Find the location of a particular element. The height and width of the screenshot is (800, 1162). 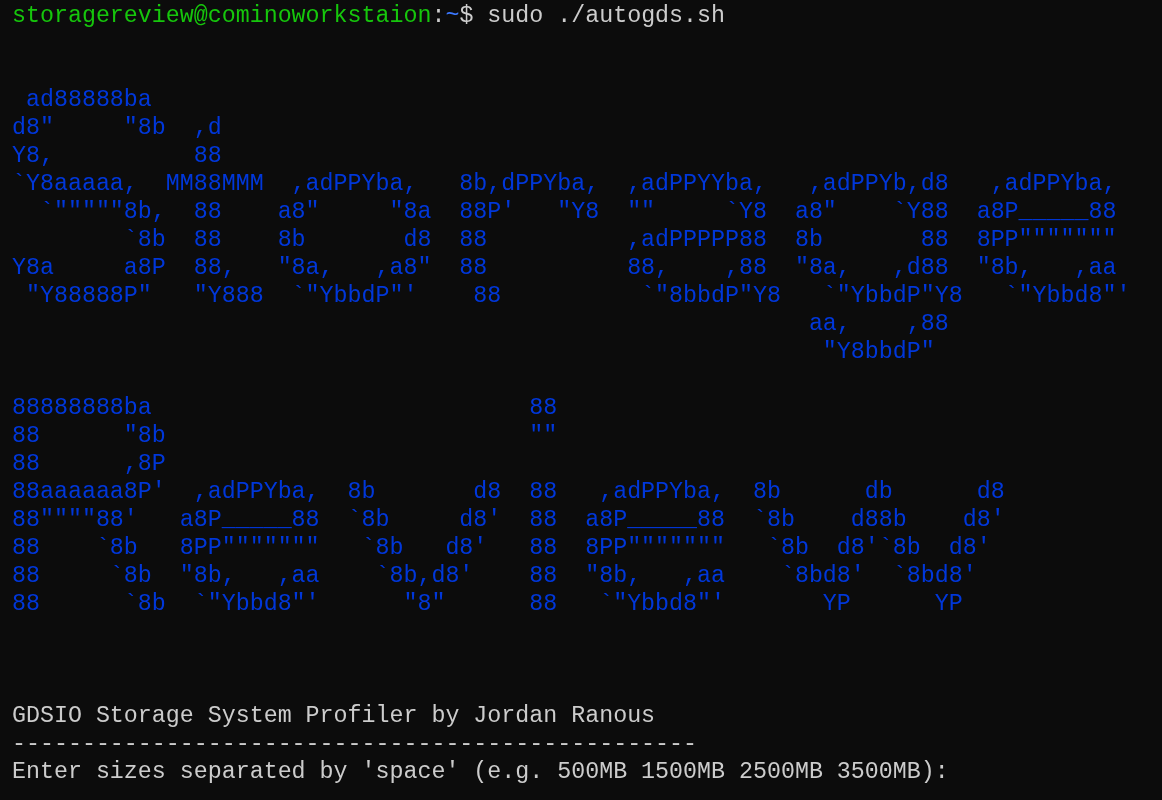

ascii-art-line: Y8, 88 is located at coordinates (117, 156).